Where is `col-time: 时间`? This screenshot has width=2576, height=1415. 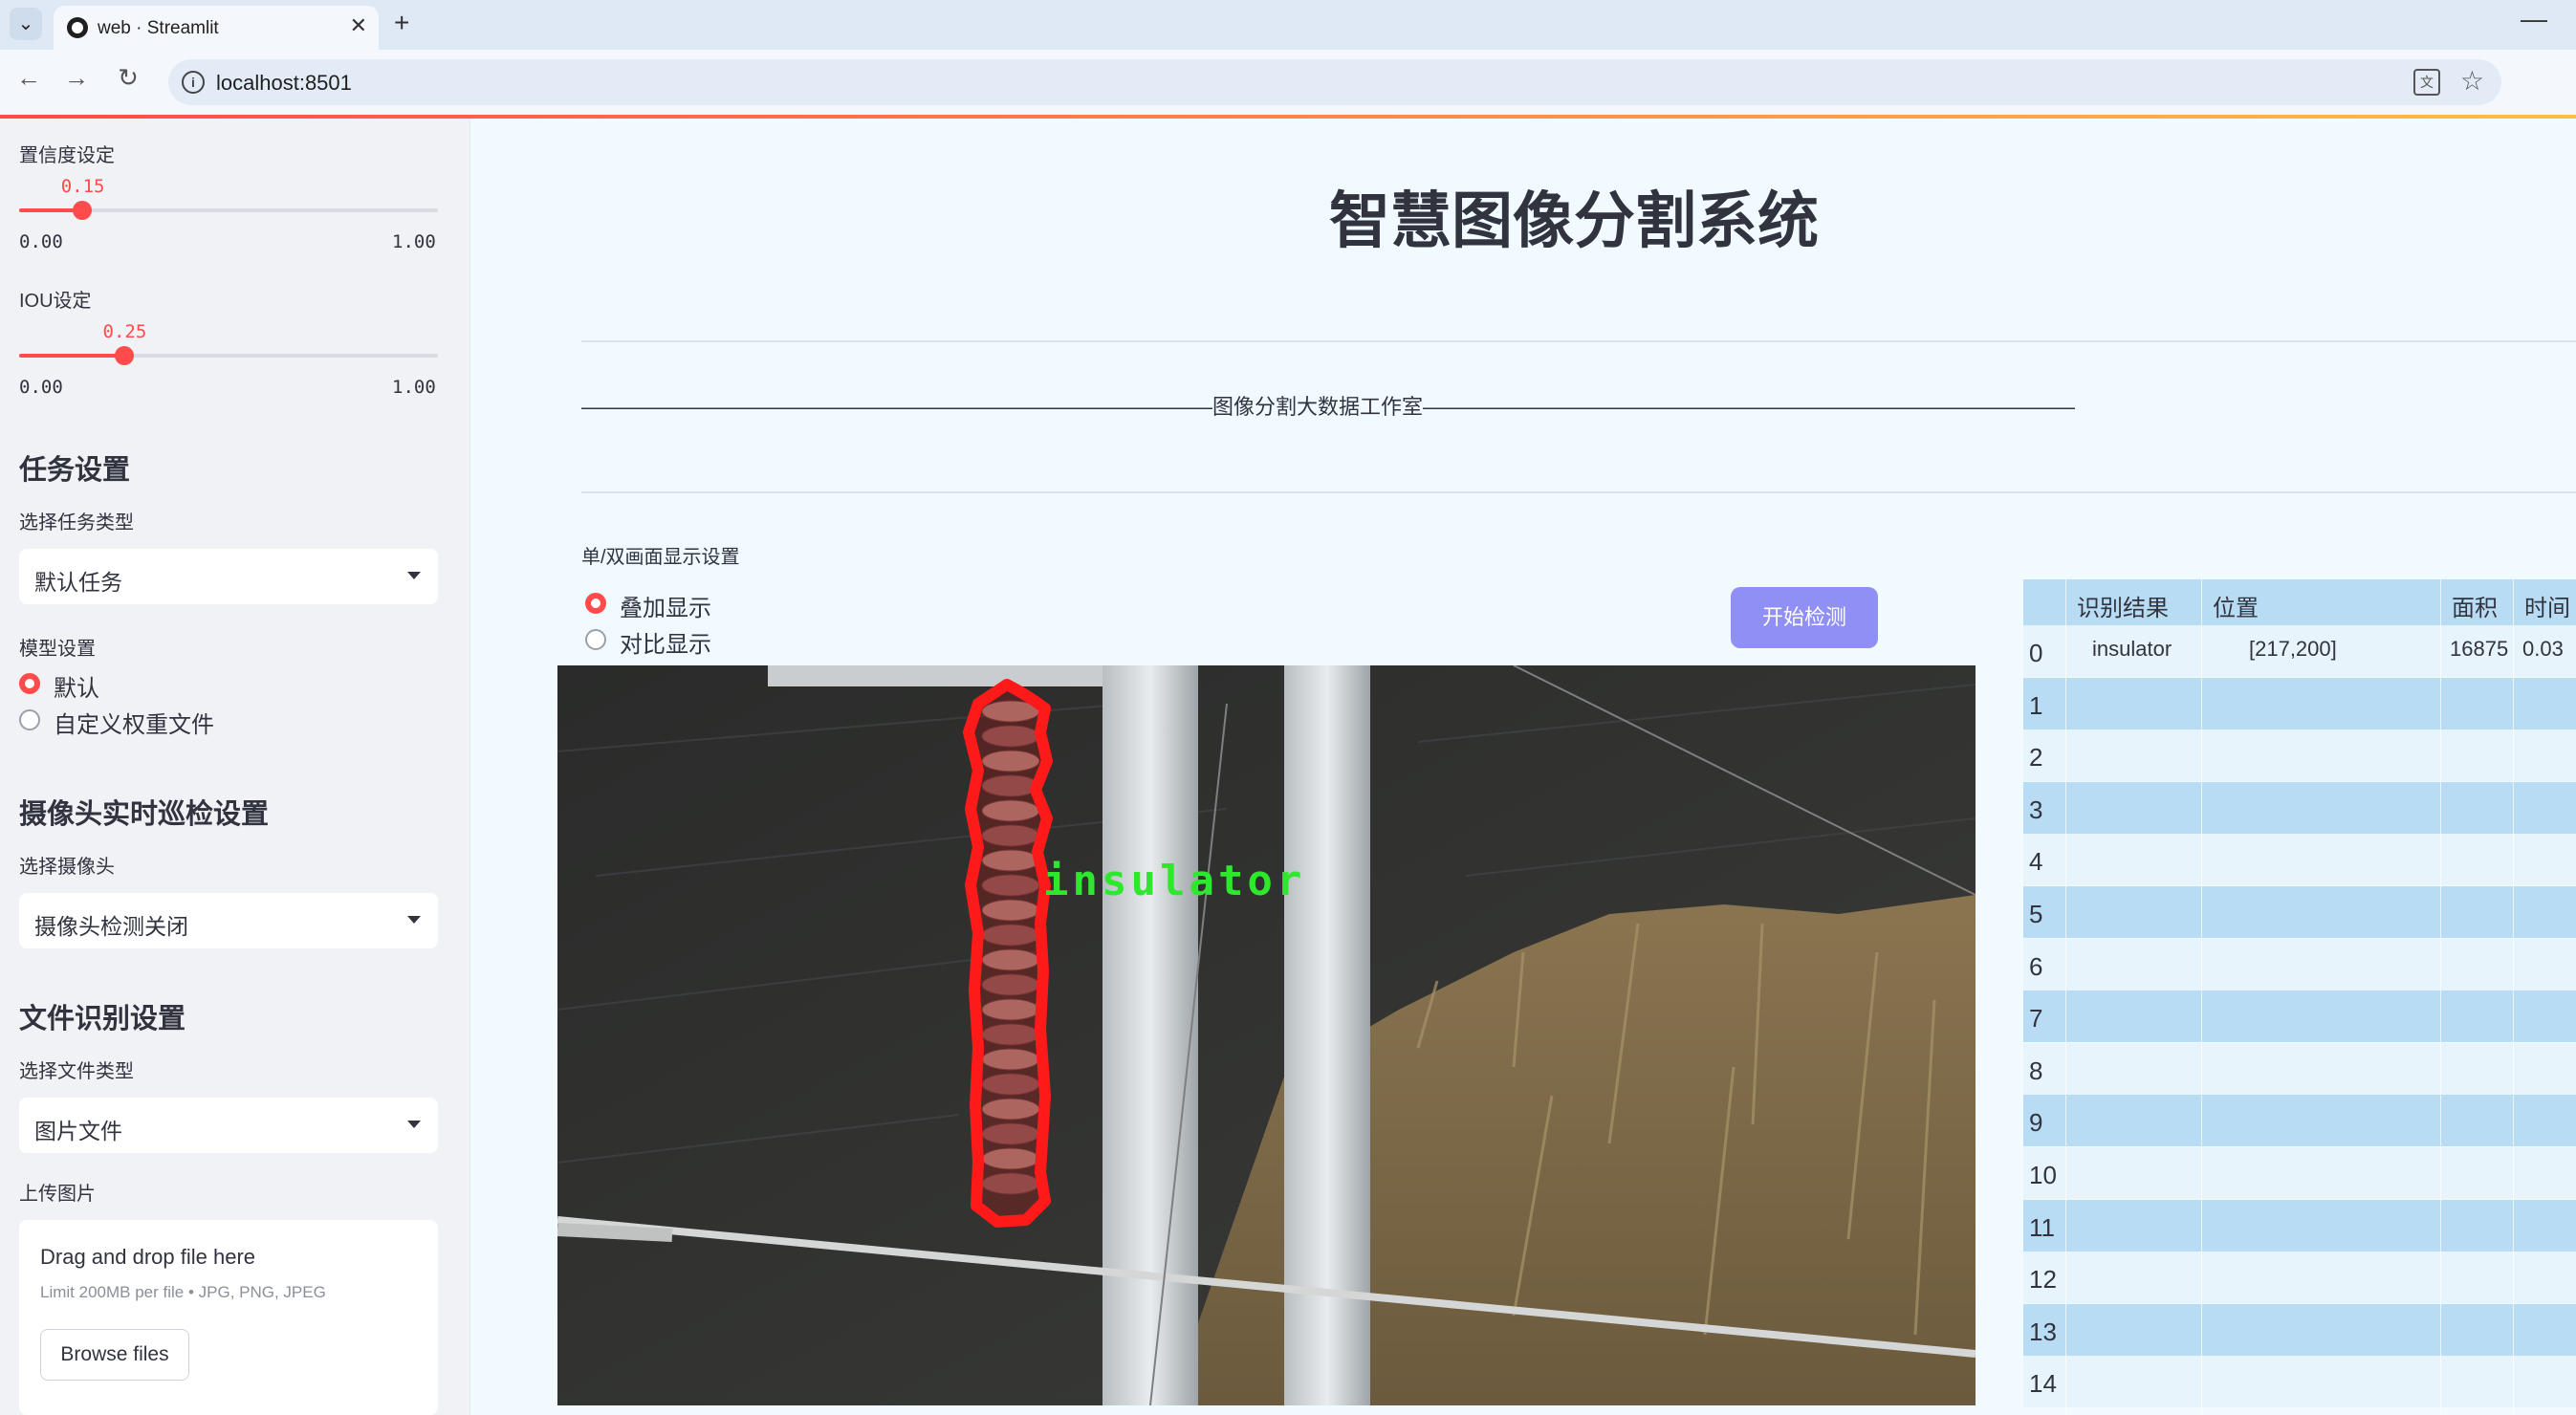
col-time: 时间 is located at coordinates (2547, 605).